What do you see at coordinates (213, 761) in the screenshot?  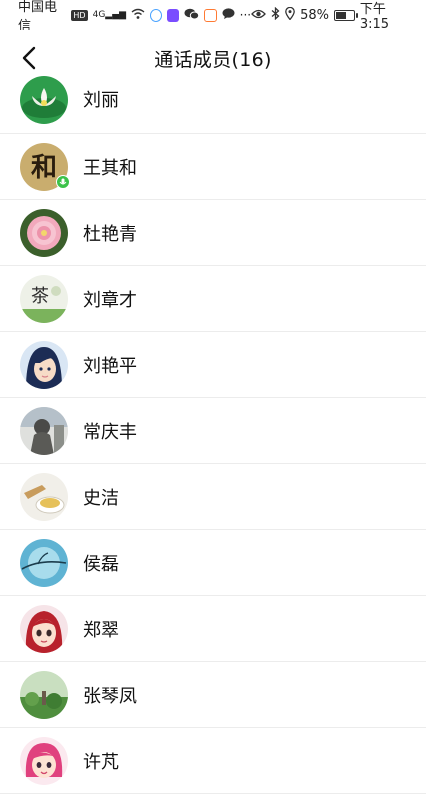 I see `member-row: 许芃` at bounding box center [213, 761].